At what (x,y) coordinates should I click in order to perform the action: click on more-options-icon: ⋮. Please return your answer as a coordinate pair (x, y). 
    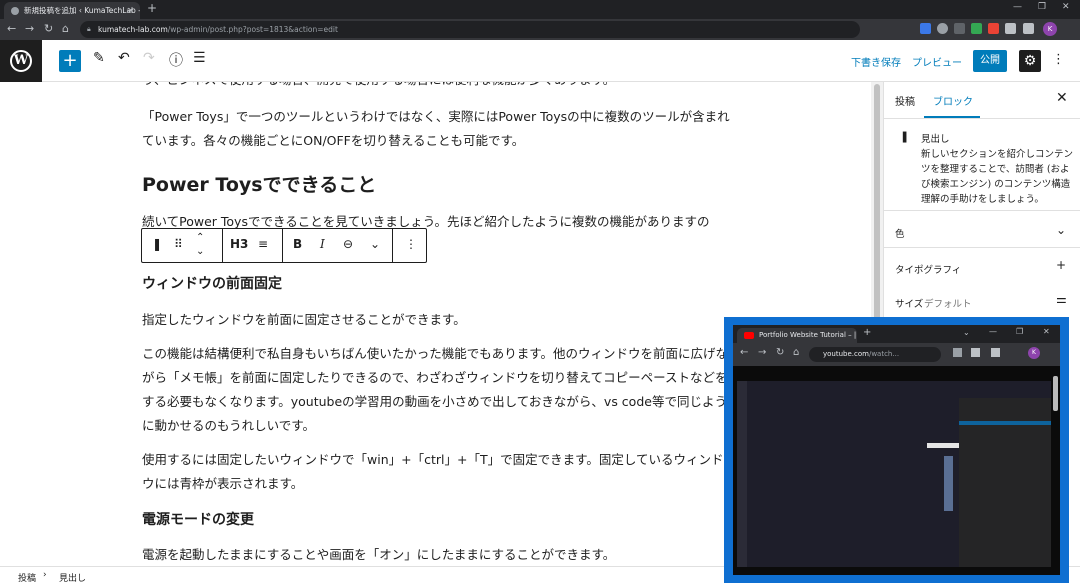
    Looking at the image, I should click on (1058, 59).